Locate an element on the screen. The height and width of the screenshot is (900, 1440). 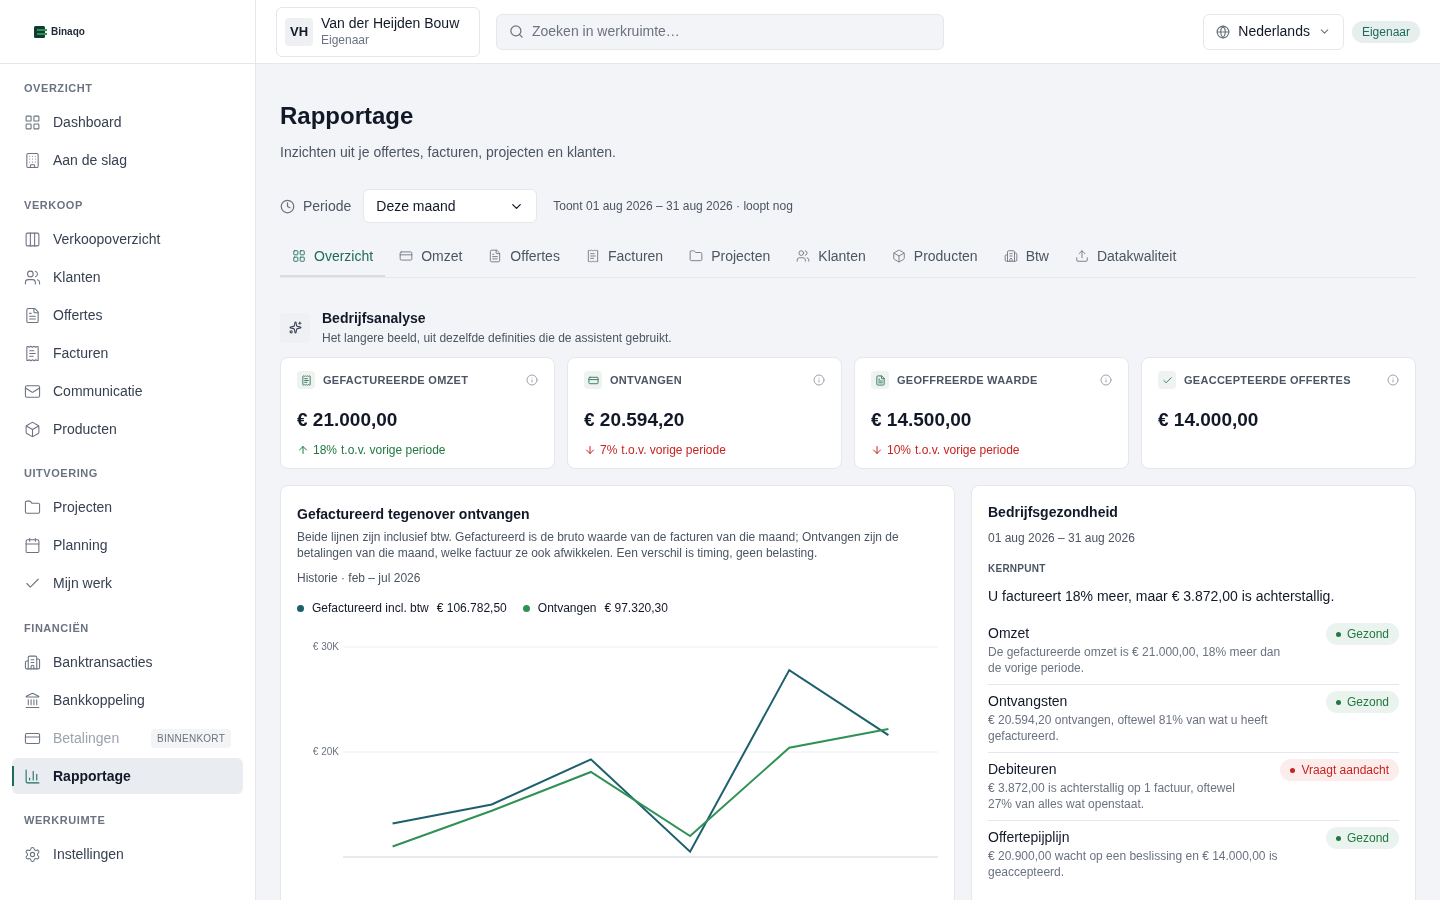
card-period: 01 aug 2026 – 31 aug 2026 is located at coordinates (1062, 538).